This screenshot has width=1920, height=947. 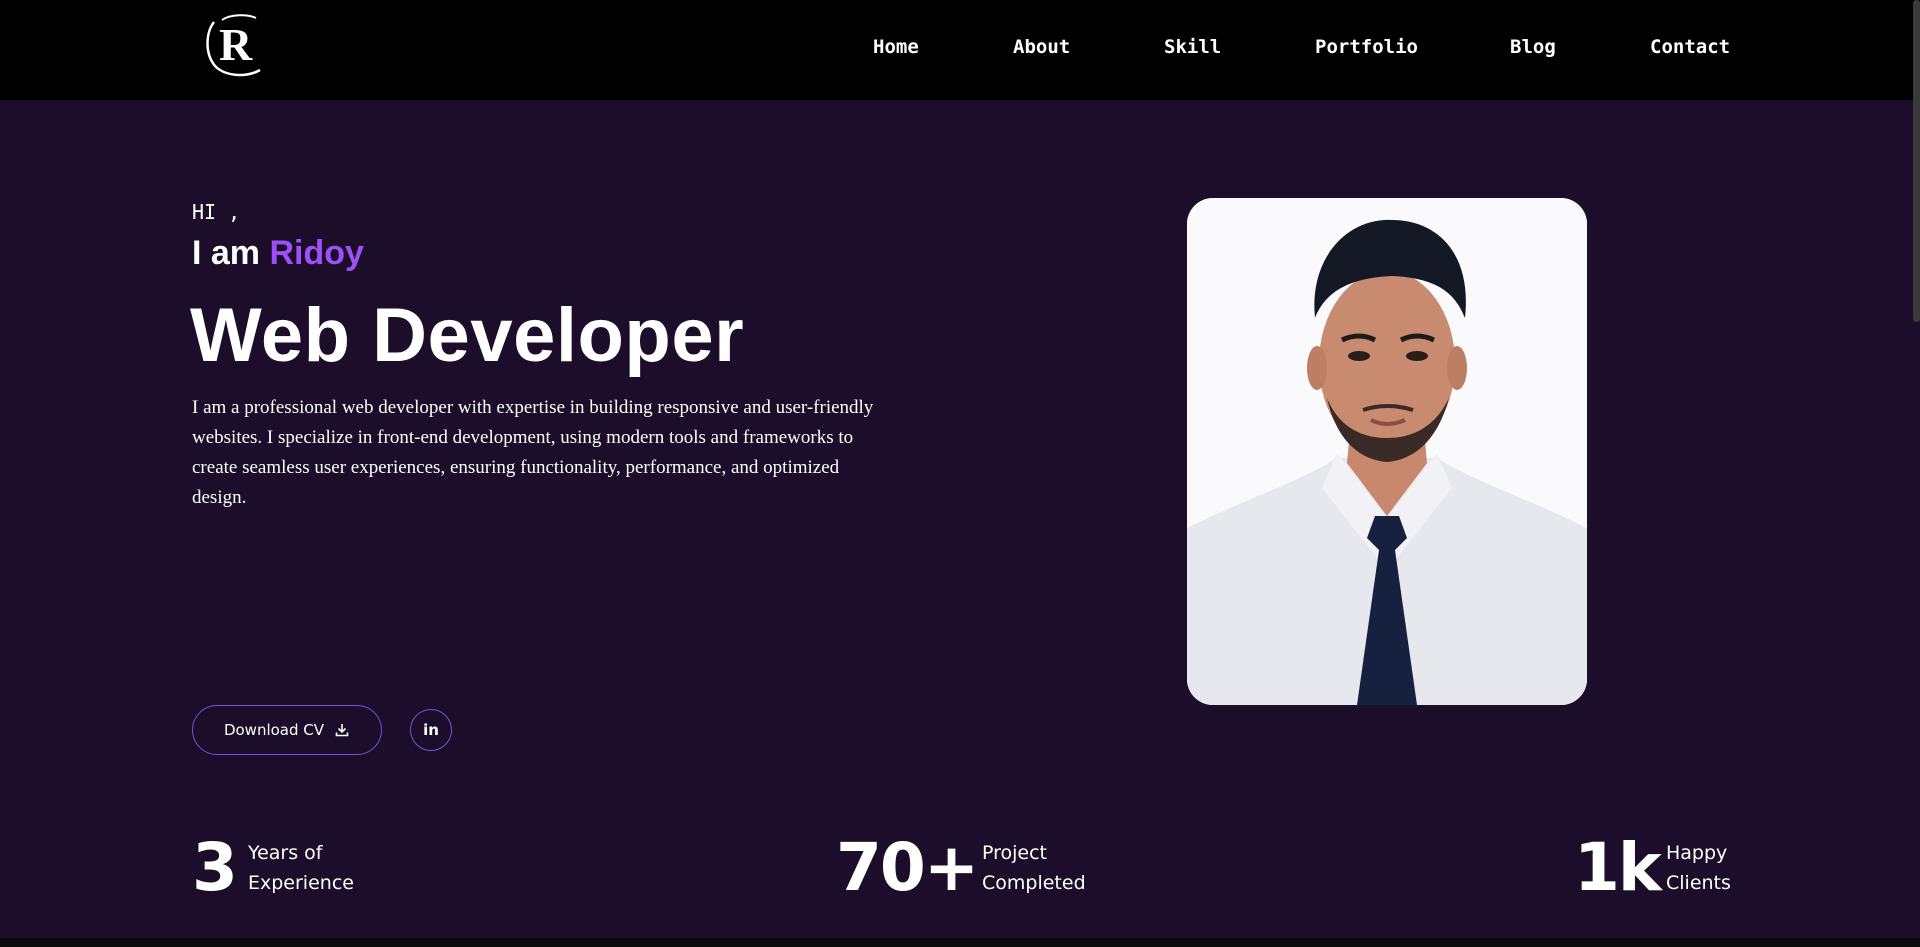 I want to click on nav-menu: Home About Skill Portfolio Blog Contact, so click(x=960, y=50).